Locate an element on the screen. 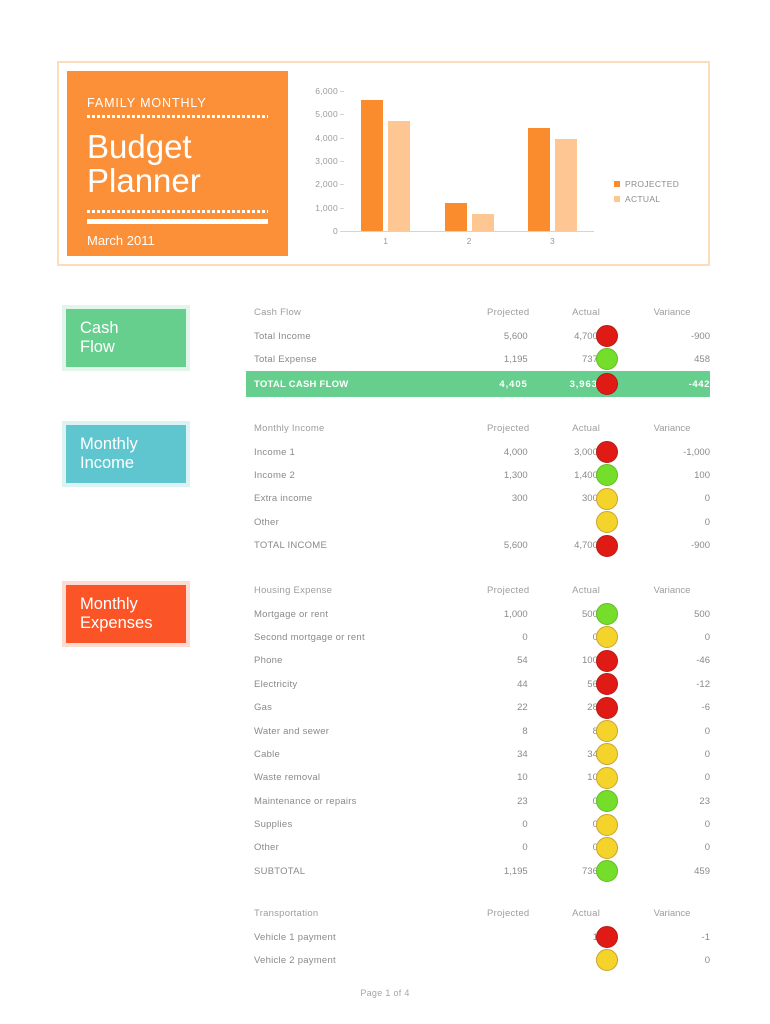 The width and height of the screenshot is (770, 1024). table-row: Cable 34 34 0 is located at coordinates (478, 754).